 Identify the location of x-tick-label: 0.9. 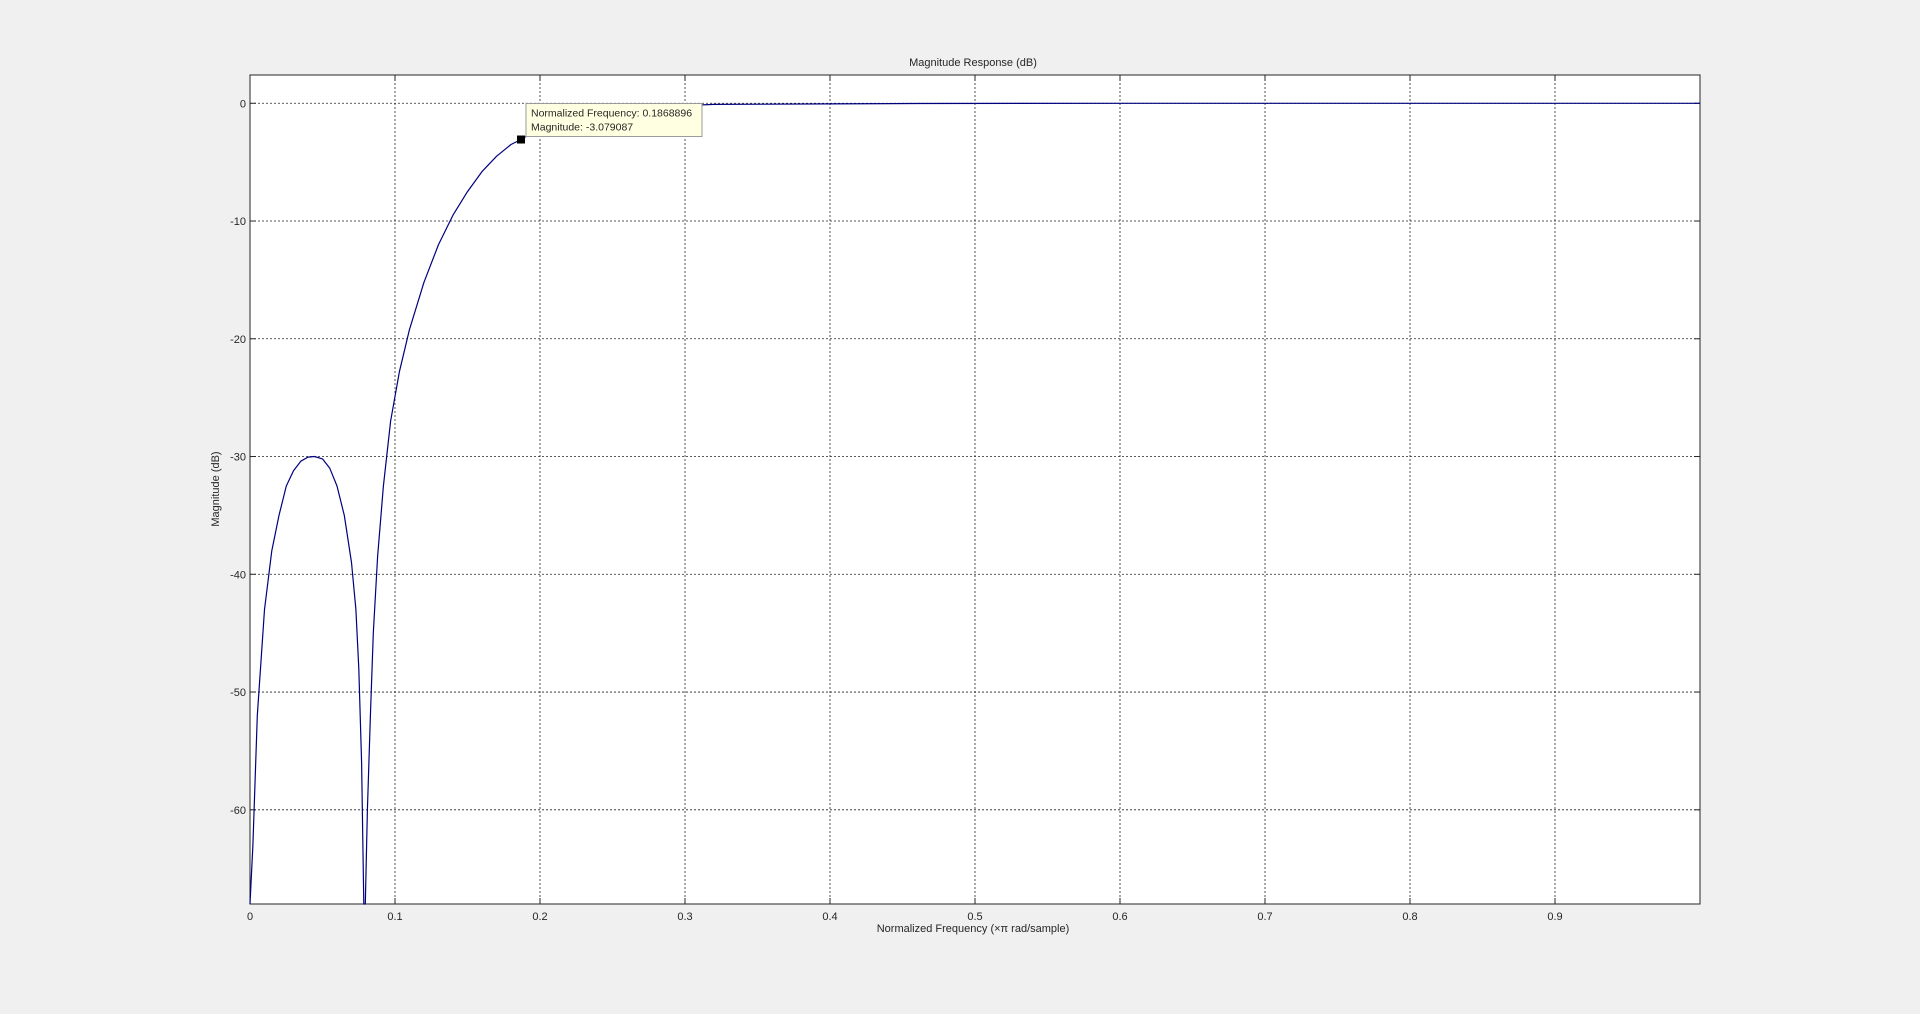
(1554, 917).